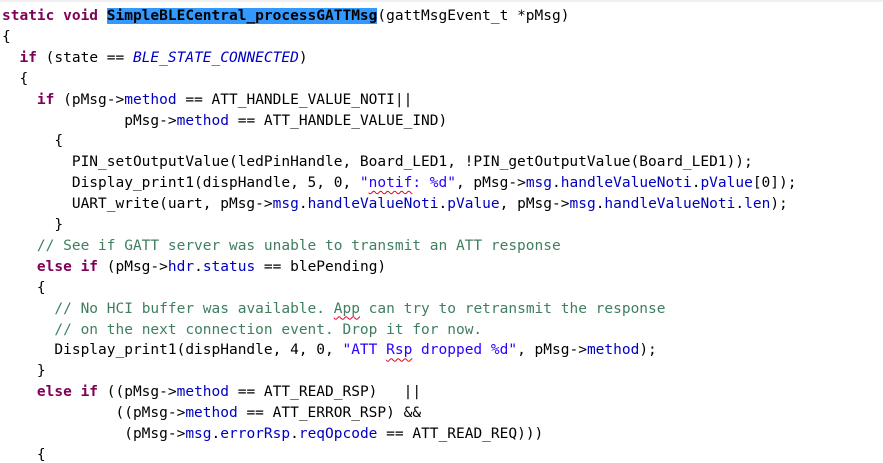 The height and width of the screenshot is (463, 883). Describe the element at coordinates (54, 16) in the screenshot. I see `code-token: static void` at that location.